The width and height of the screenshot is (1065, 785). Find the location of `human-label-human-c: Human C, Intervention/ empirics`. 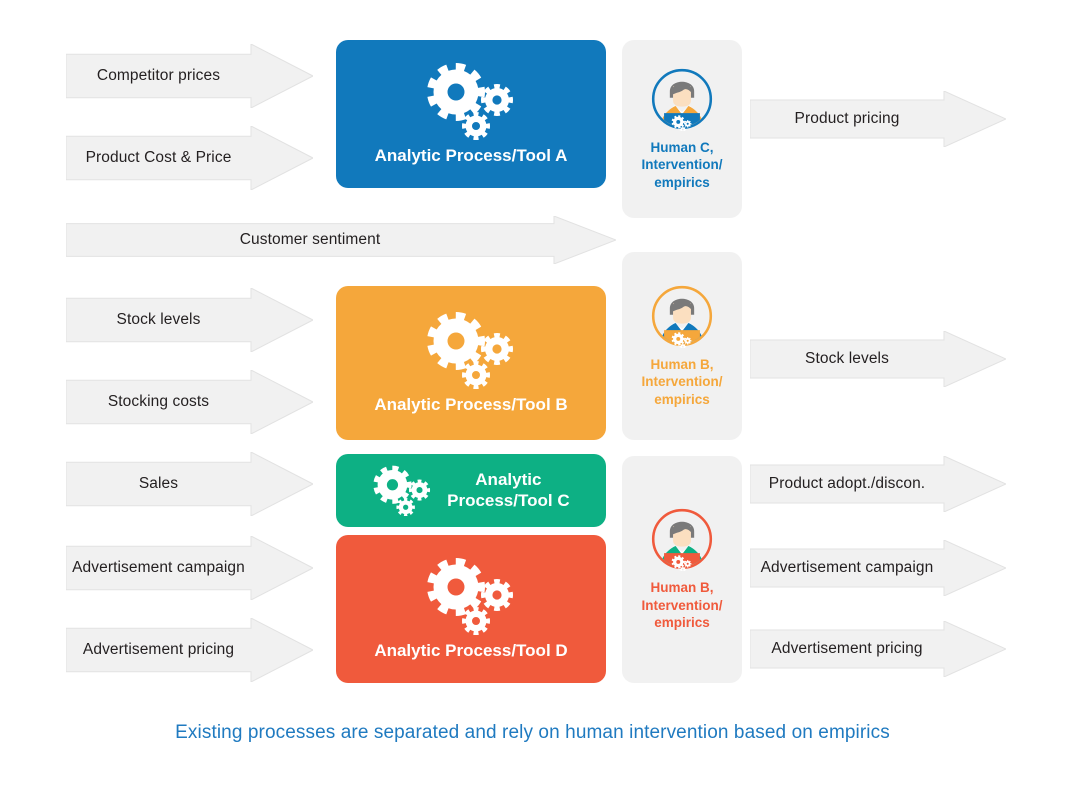

human-label-human-c: Human C, Intervention/ empirics is located at coordinates (682, 164).